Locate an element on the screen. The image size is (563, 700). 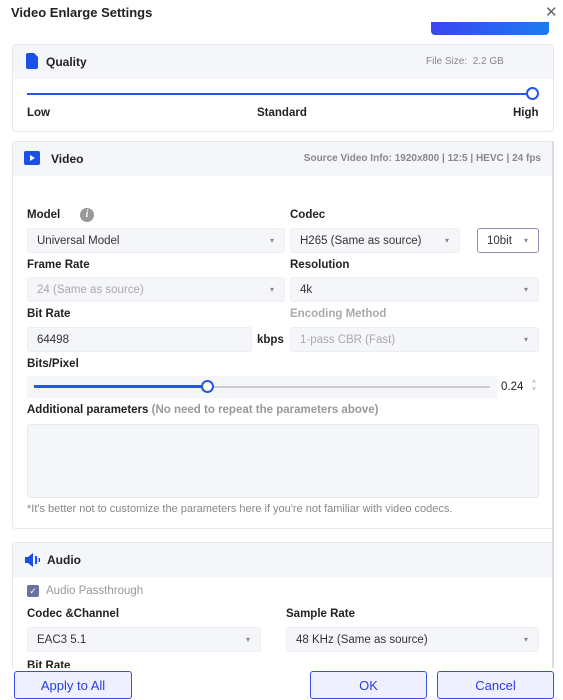
file-size-label: File Size: is located at coordinates (447, 61).